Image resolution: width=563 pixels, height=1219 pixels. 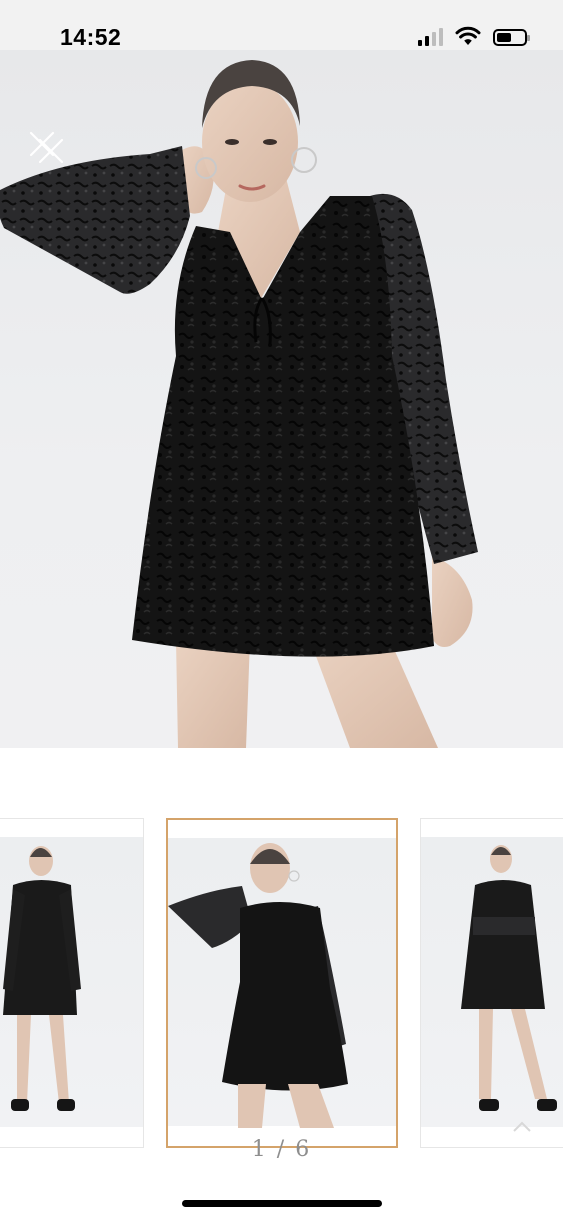 I want to click on wifi-icon, so click(x=468, y=35).